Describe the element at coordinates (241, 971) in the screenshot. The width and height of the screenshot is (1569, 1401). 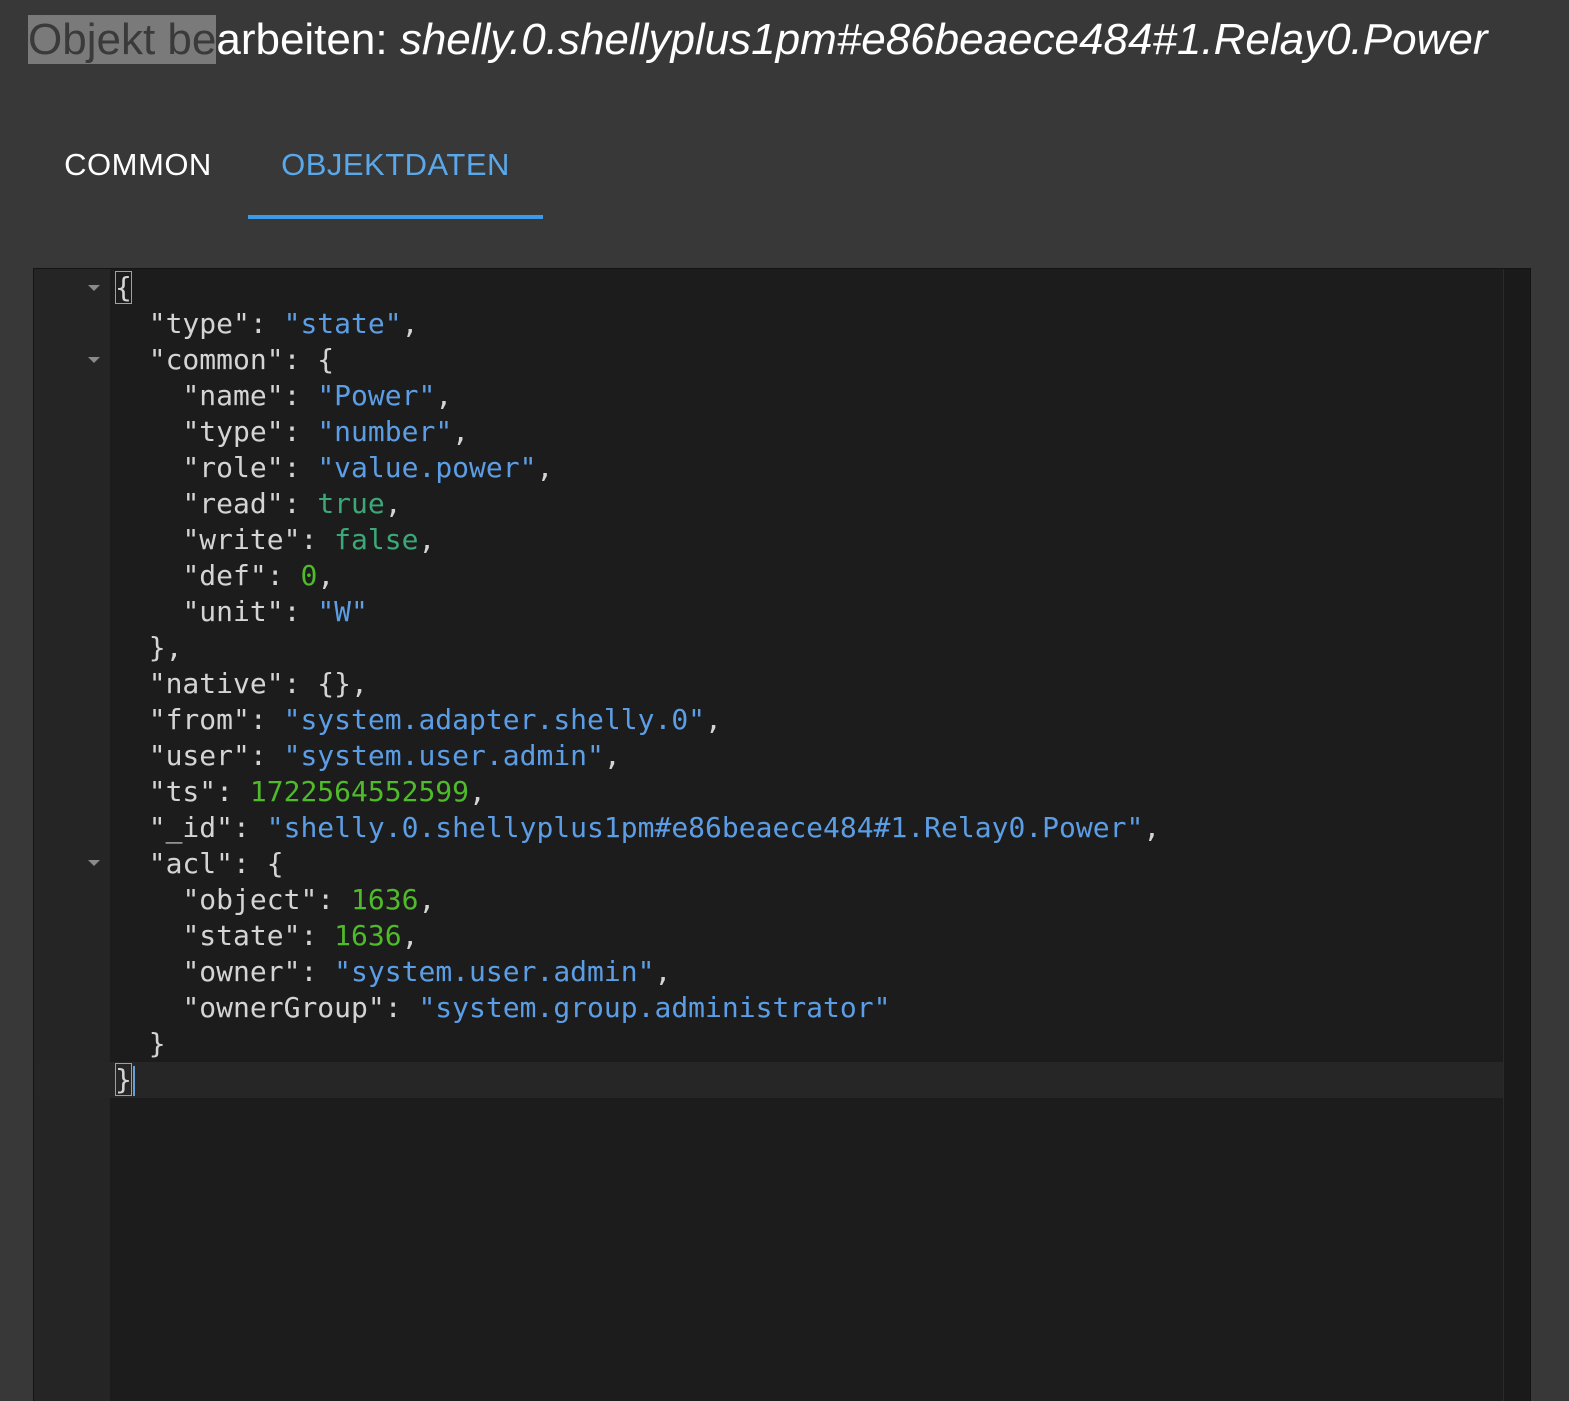
I see `json-key: "owner"` at that location.